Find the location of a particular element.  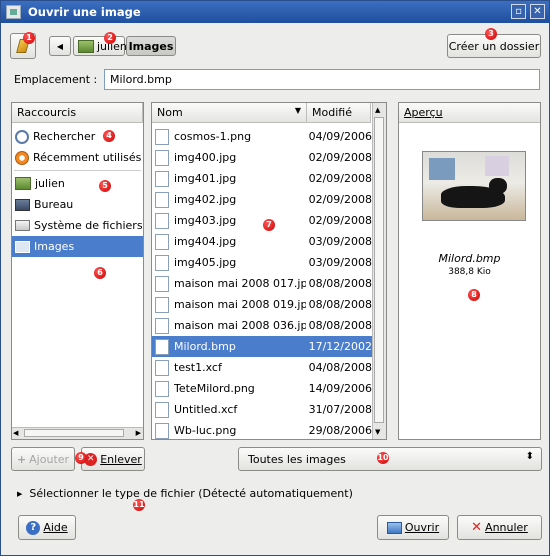

file-row: Milord.bmp 17/12/2002 is located at coordinates (262, 346).